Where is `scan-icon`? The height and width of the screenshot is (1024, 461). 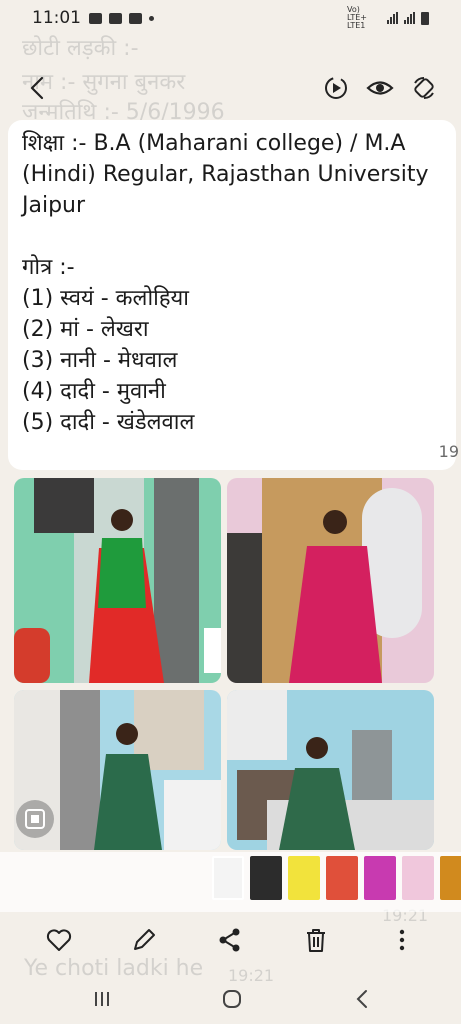 scan-icon is located at coordinates (35, 819).